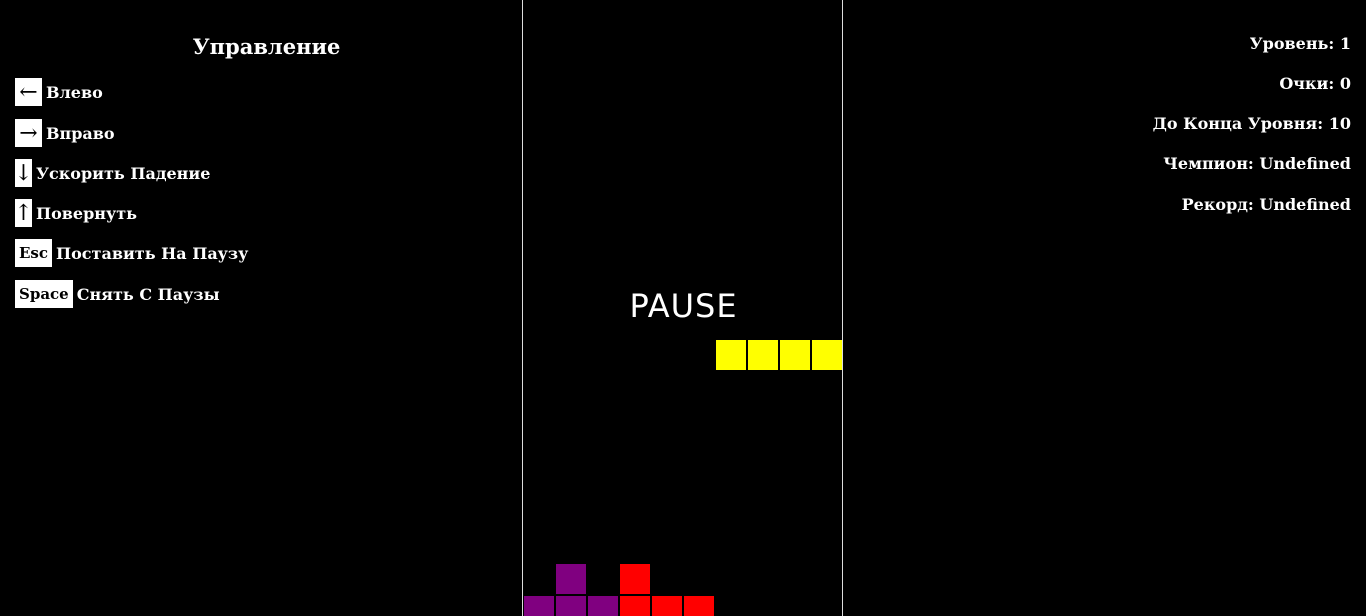 This screenshot has height=616, width=1366. What do you see at coordinates (1257, 163) in the screenshot?
I see `champion-stat: Чемпион: Undefined` at bounding box center [1257, 163].